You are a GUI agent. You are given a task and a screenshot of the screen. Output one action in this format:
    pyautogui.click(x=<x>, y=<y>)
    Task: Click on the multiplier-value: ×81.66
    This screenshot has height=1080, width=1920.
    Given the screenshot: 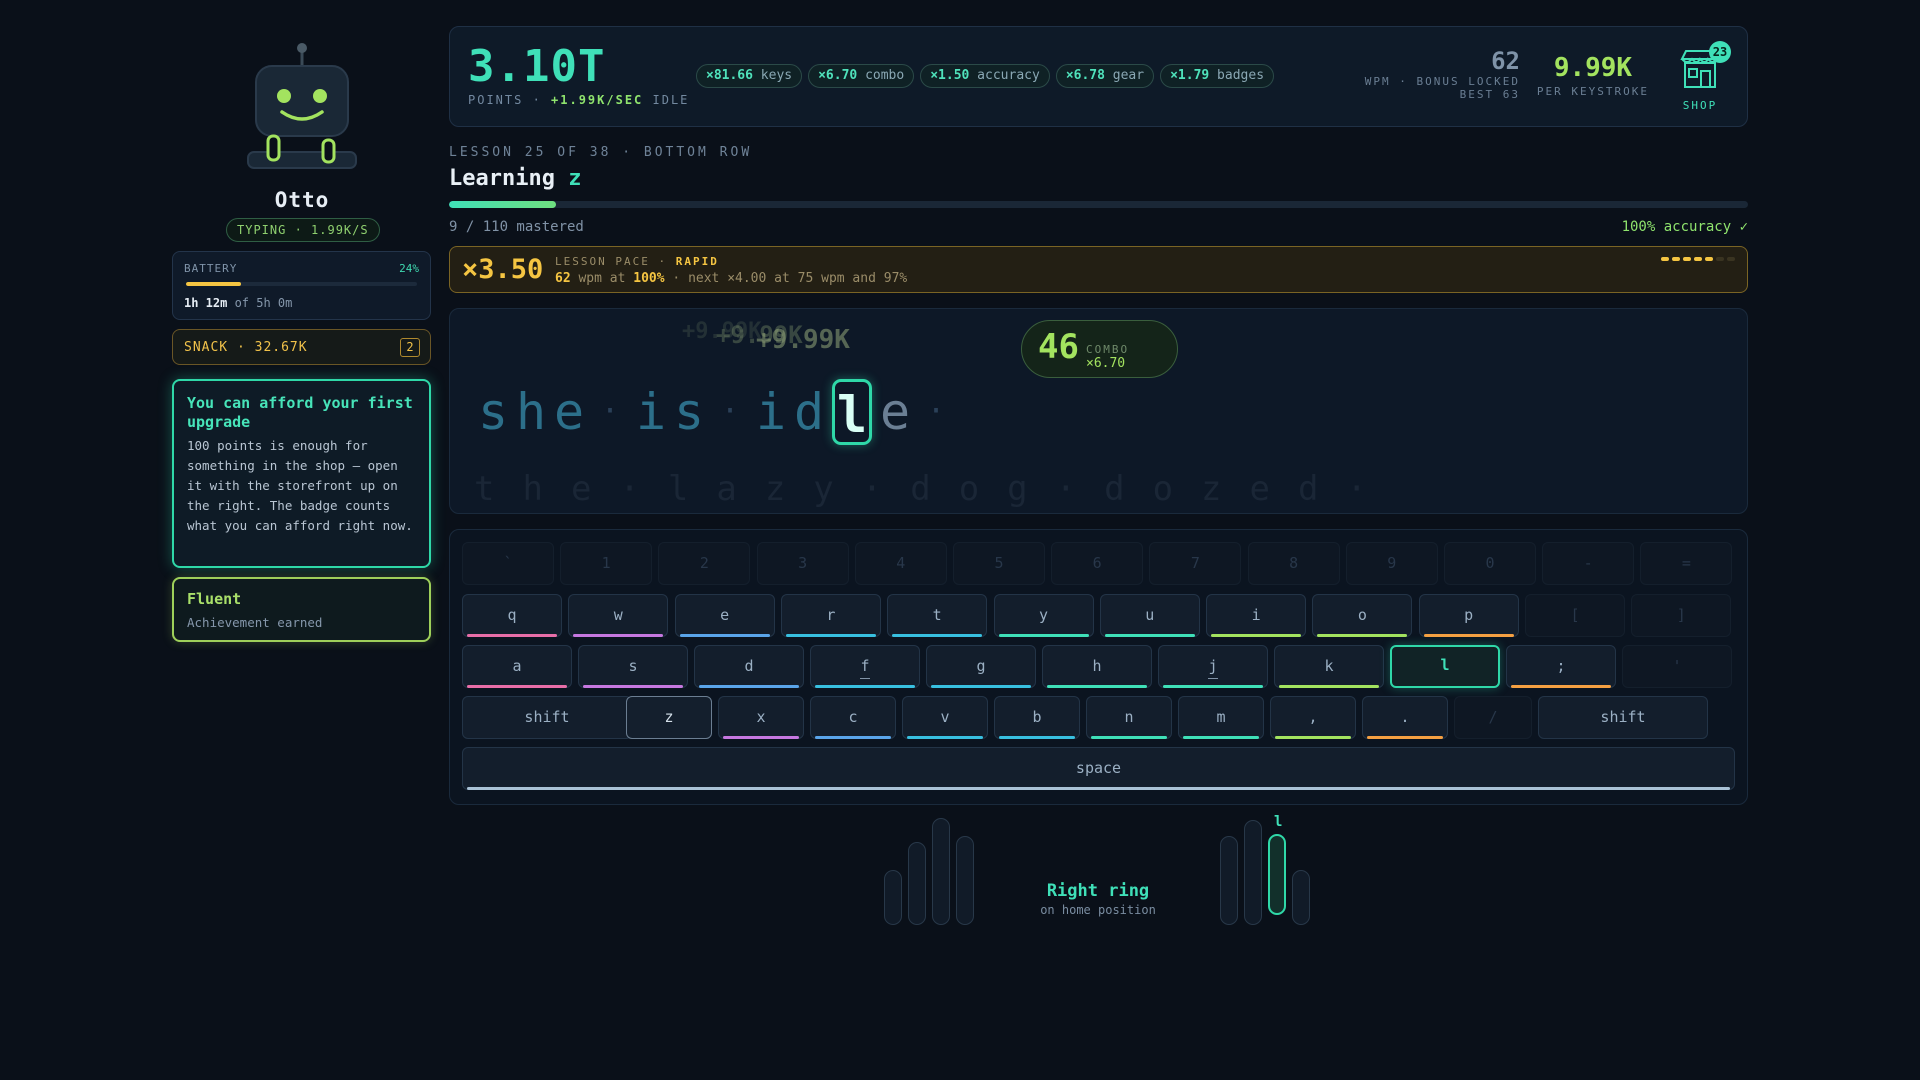 What is the action you would take?
    pyautogui.click(x=729, y=75)
    